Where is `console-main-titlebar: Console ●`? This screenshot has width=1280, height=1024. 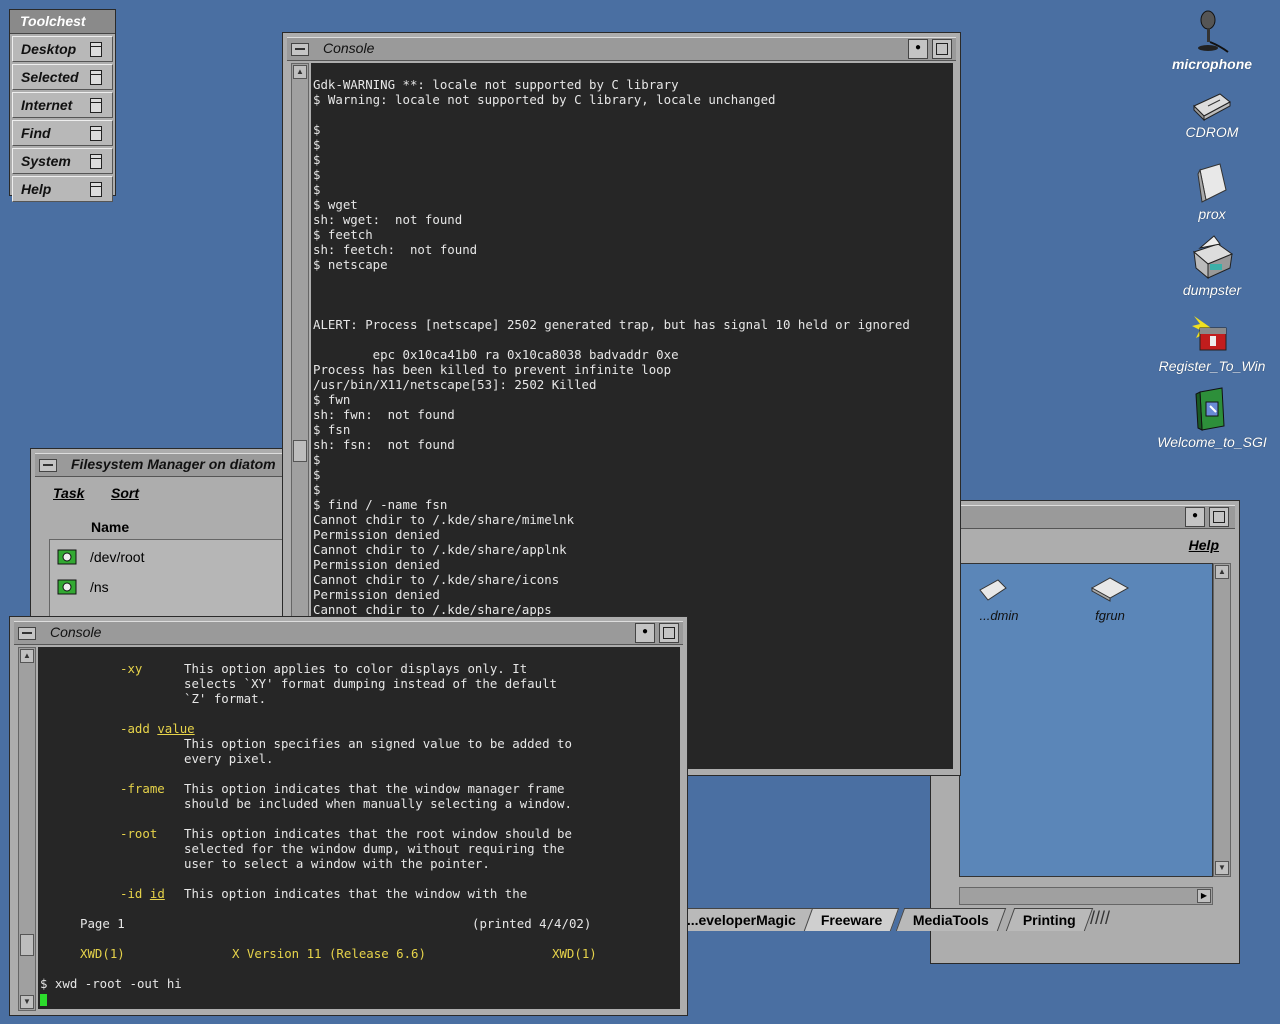 console-main-titlebar: Console ● is located at coordinates (621, 49).